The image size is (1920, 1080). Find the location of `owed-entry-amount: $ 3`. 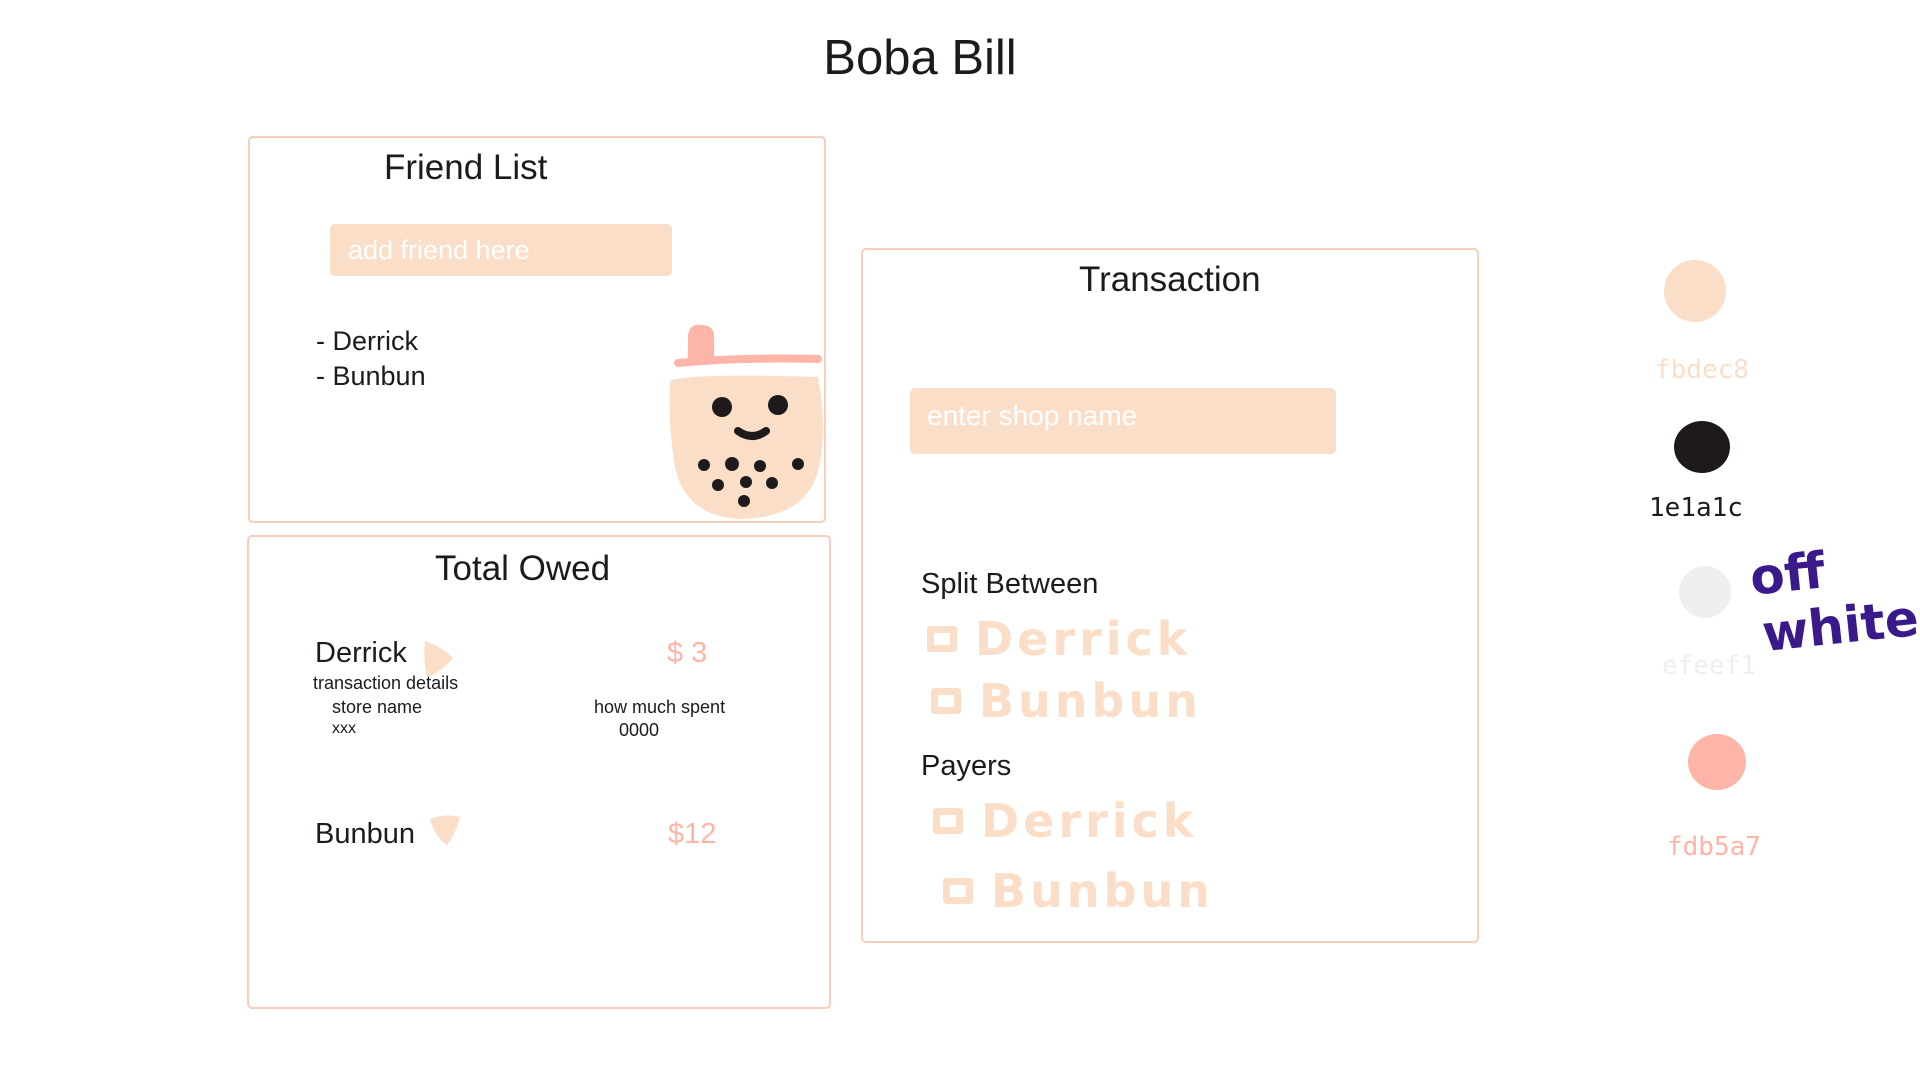

owed-entry-amount: $ 3 is located at coordinates (687, 653).